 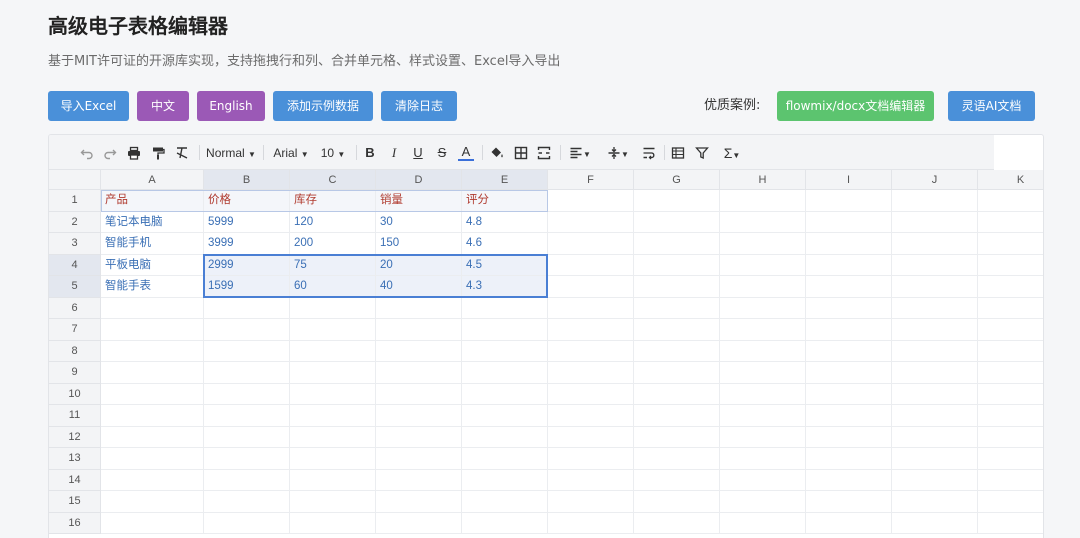 I want to click on cell-j13, so click(x=935, y=459).